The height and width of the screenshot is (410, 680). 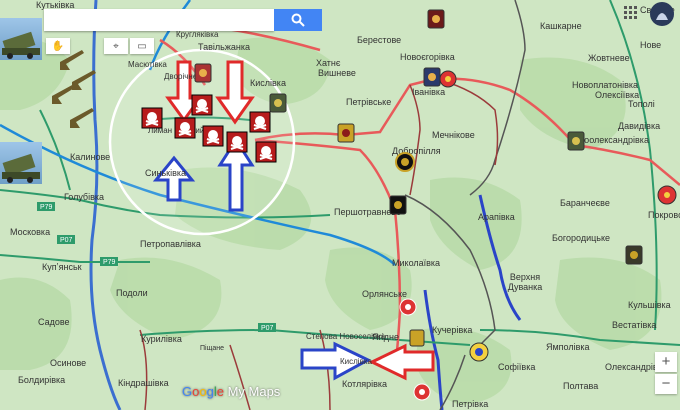 I want to click on apps-grid-button, so click(x=632, y=14).